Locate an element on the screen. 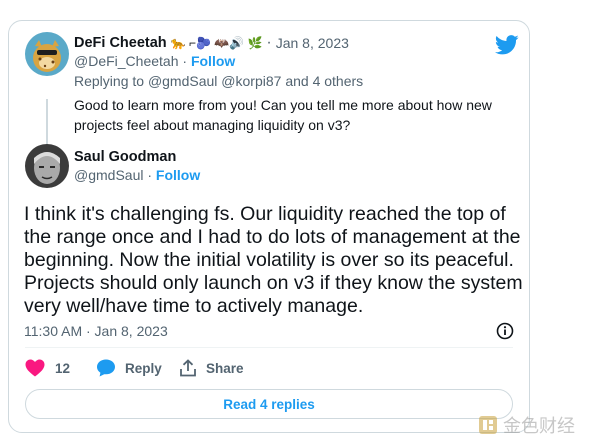  author-handle: @gmdSaul is located at coordinates (108, 175).